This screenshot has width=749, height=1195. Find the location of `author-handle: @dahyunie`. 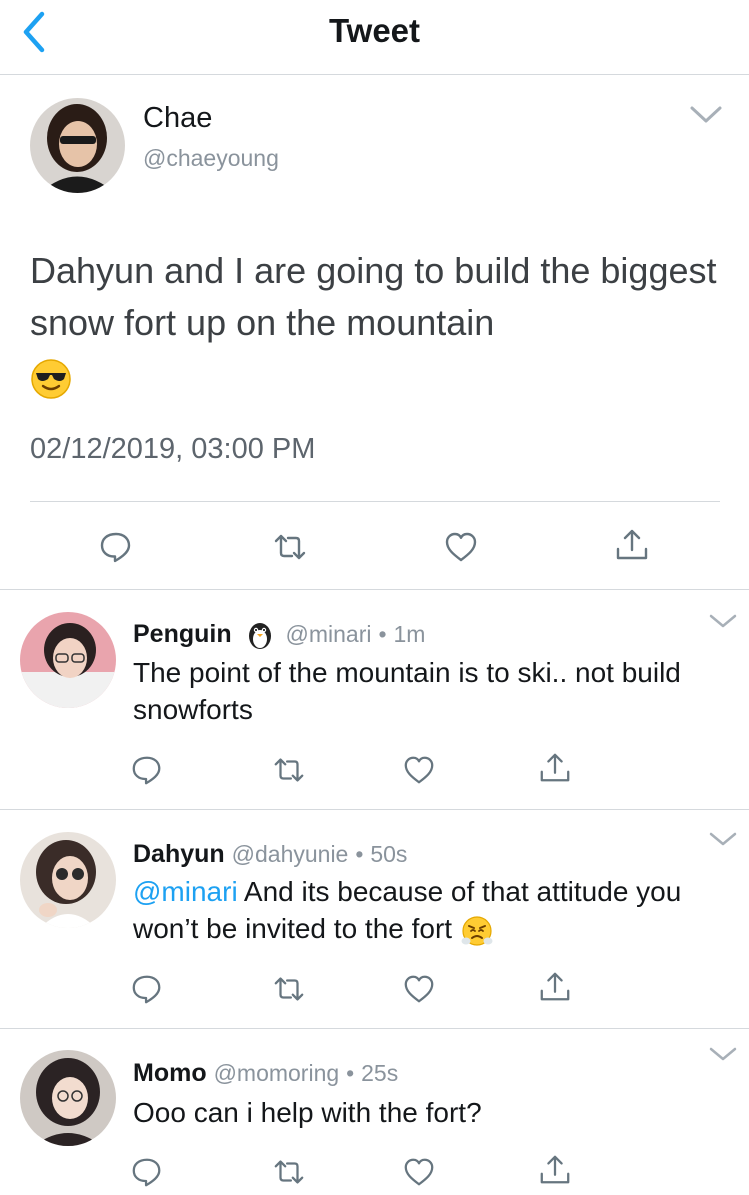

author-handle: @dahyunie is located at coordinates (290, 854).